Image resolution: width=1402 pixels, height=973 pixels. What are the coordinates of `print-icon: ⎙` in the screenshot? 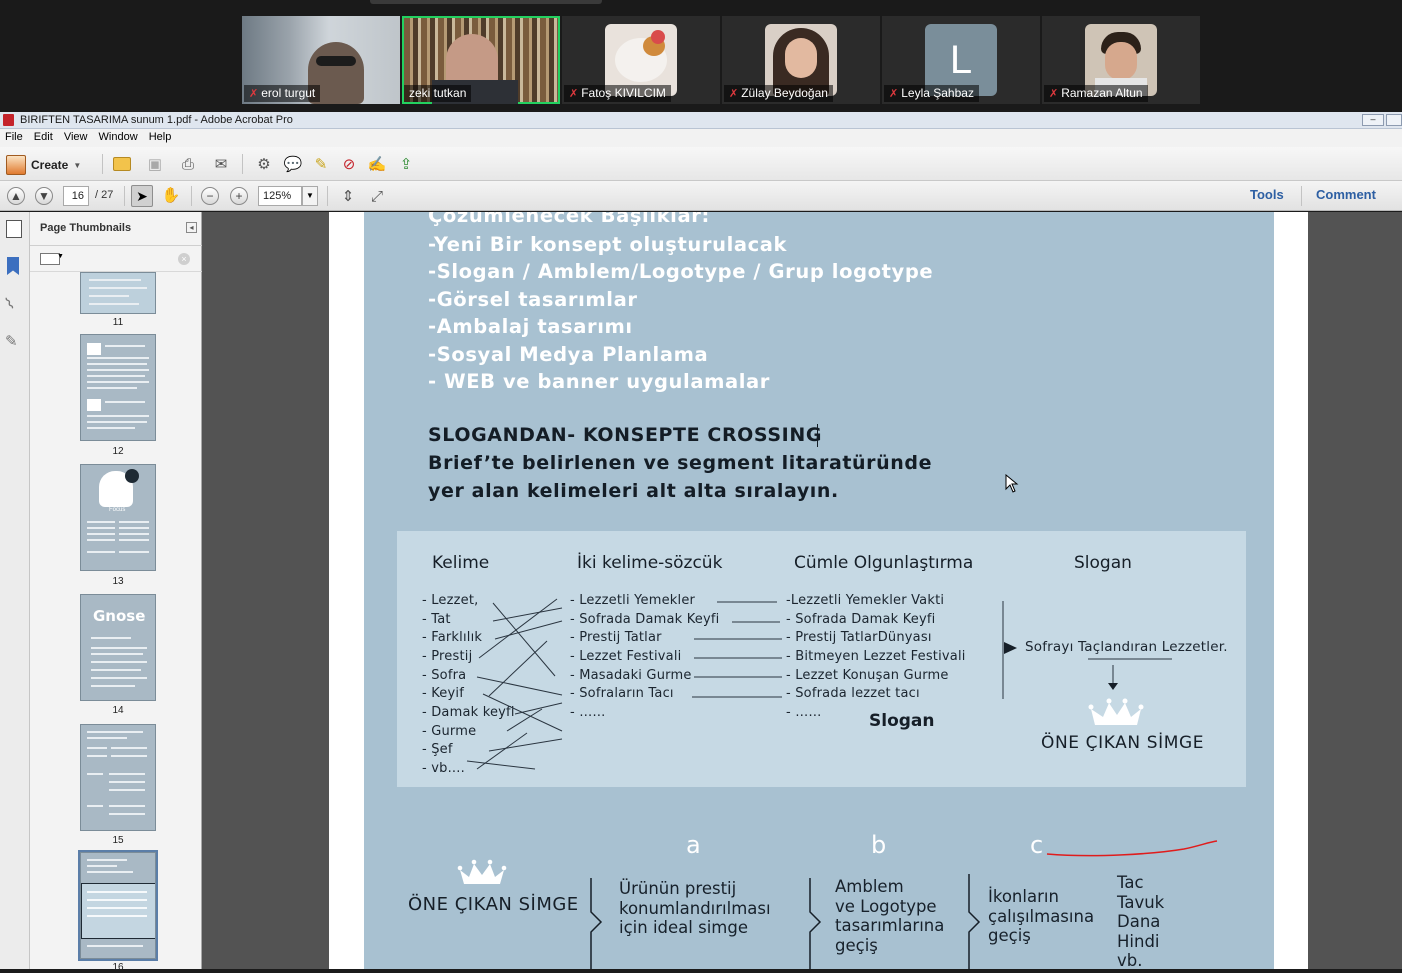 It's located at (188, 164).